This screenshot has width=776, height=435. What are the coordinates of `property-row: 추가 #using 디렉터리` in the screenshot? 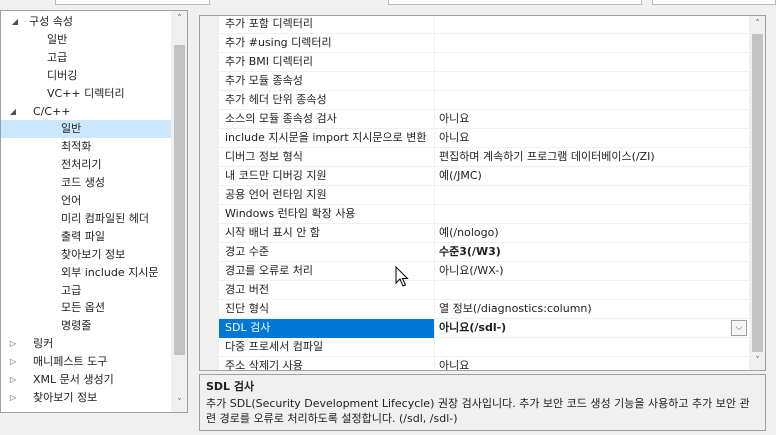 It's located at (484, 43).